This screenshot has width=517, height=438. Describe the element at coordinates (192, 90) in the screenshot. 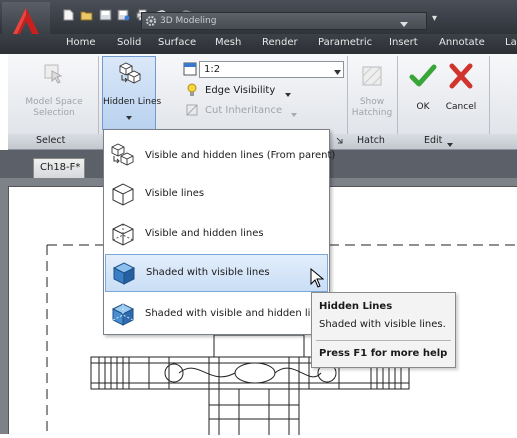

I see `lightbulb-icon` at that location.